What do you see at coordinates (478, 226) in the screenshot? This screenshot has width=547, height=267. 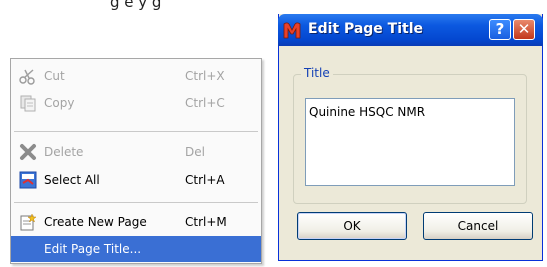 I see `cancel-button: Cancel` at bounding box center [478, 226].